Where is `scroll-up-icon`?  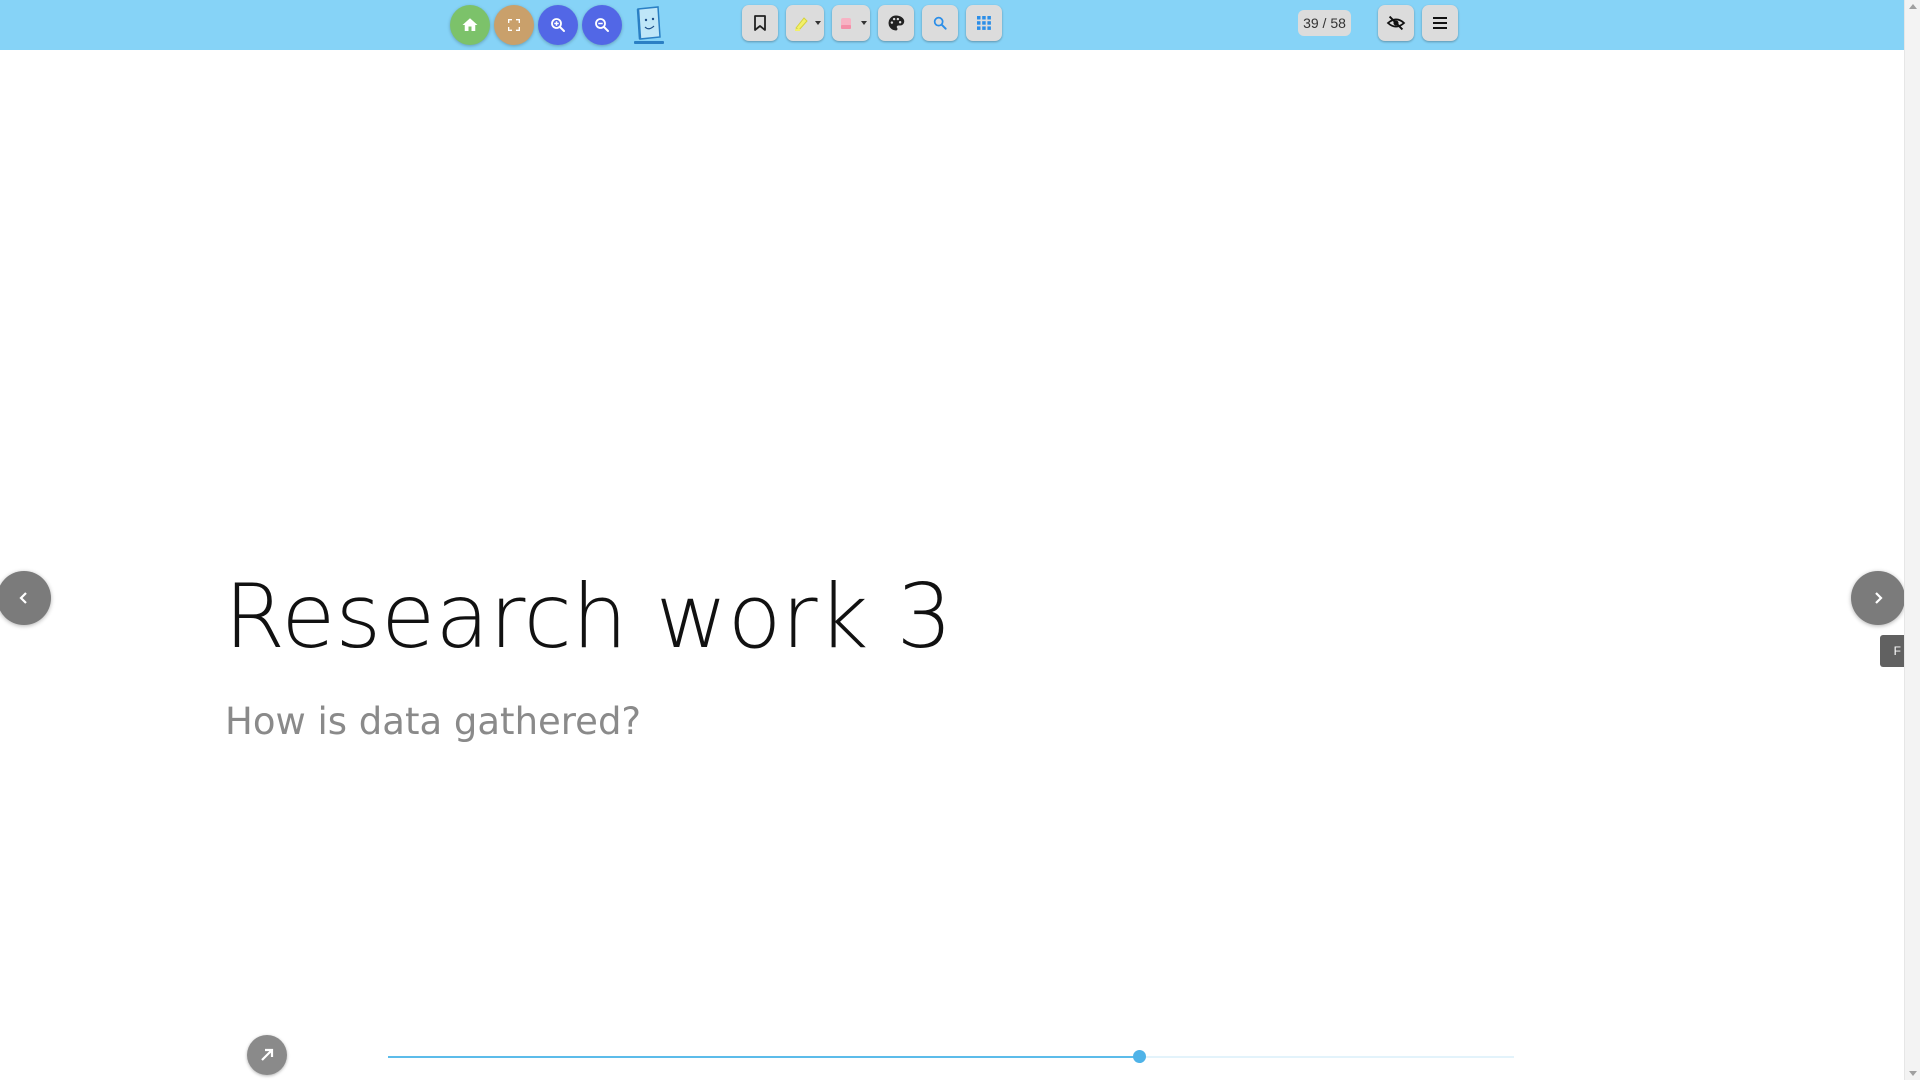
scroll-up-icon is located at coordinates (1913, 6).